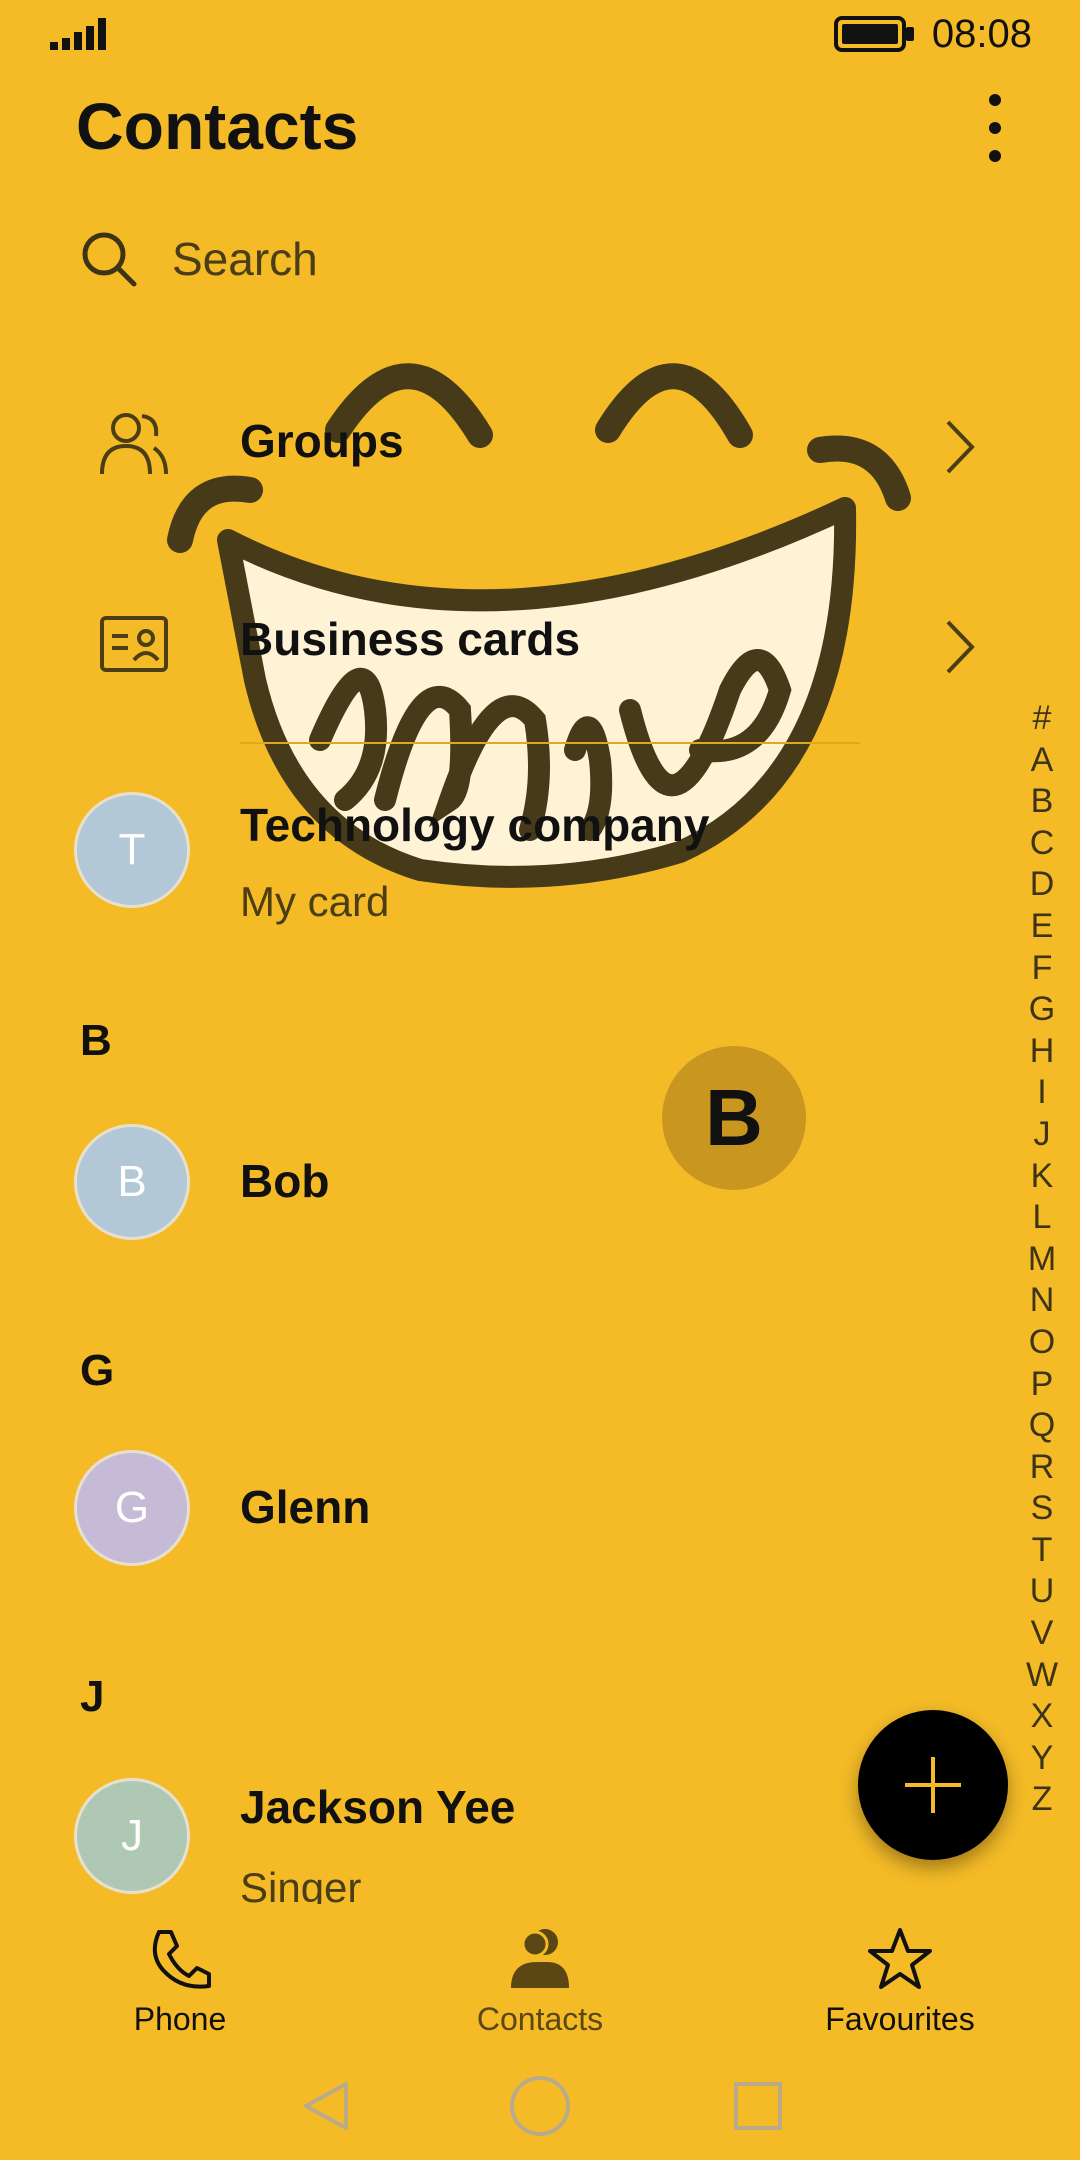 This screenshot has height=2160, width=1080. I want to click on index-letter: N, so click(1042, 1301).